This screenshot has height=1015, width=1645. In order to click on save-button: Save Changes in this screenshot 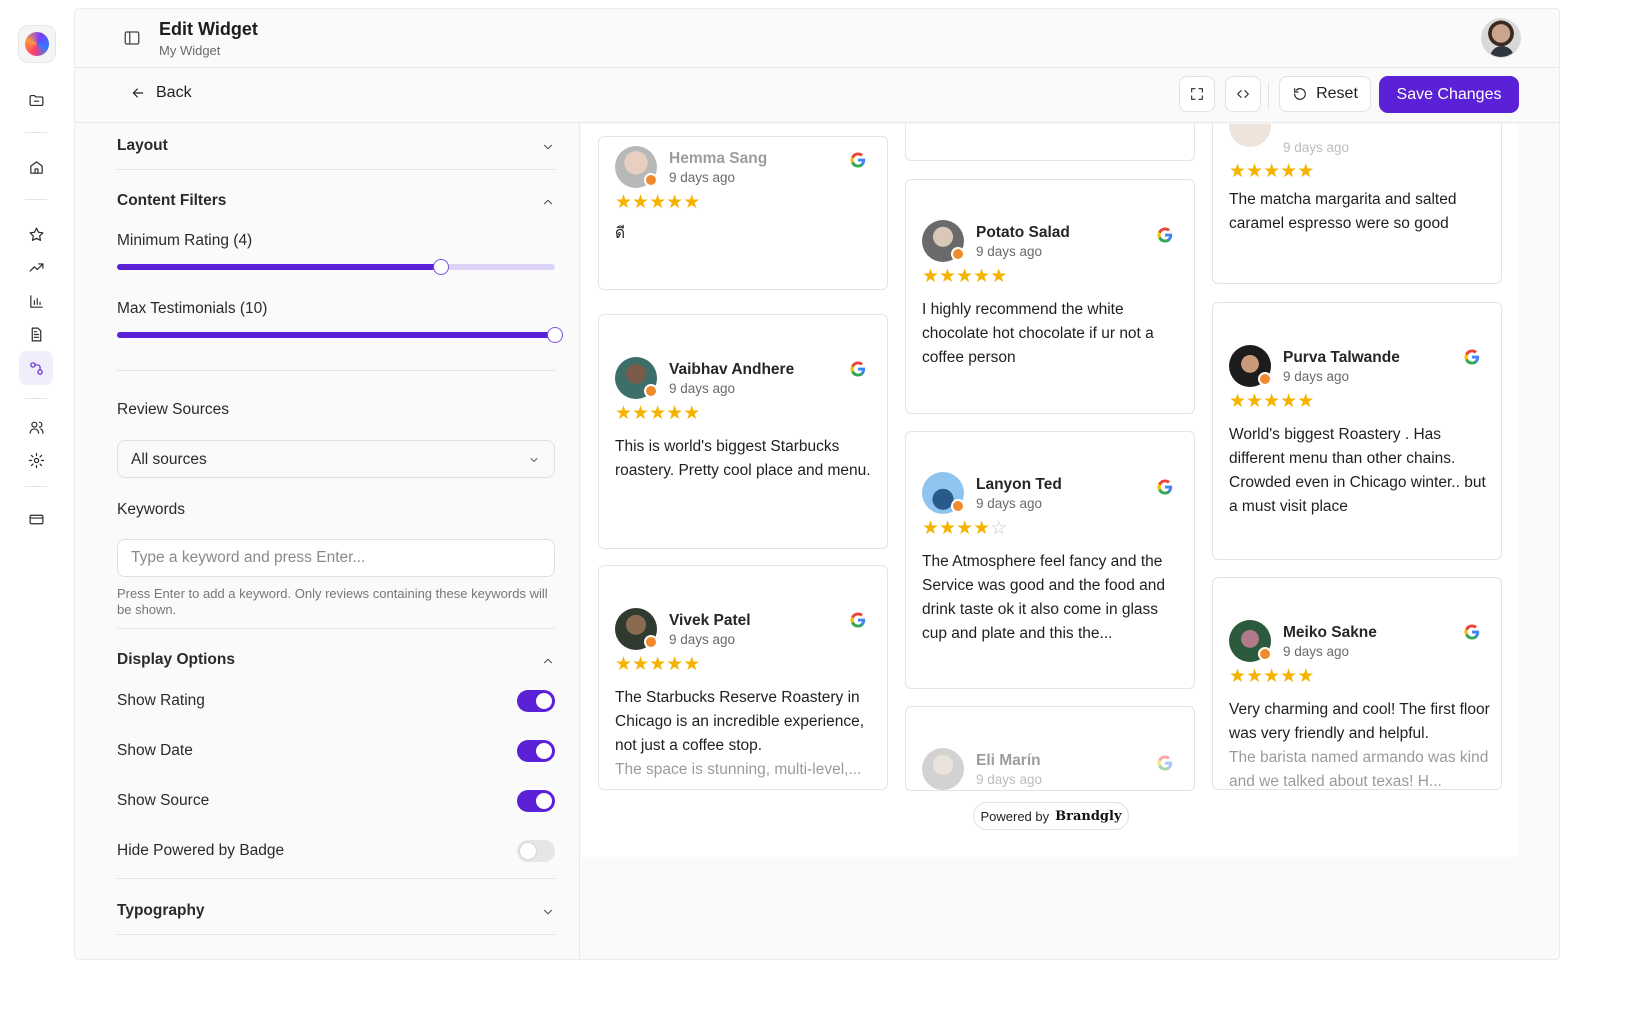, I will do `click(1449, 94)`.